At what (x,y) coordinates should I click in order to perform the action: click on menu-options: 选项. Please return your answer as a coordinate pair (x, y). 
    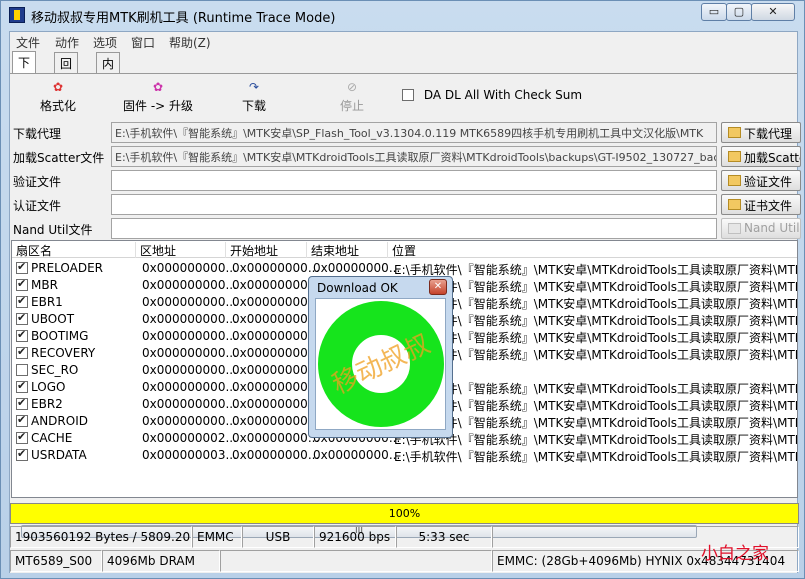
    Looking at the image, I should click on (105, 42).